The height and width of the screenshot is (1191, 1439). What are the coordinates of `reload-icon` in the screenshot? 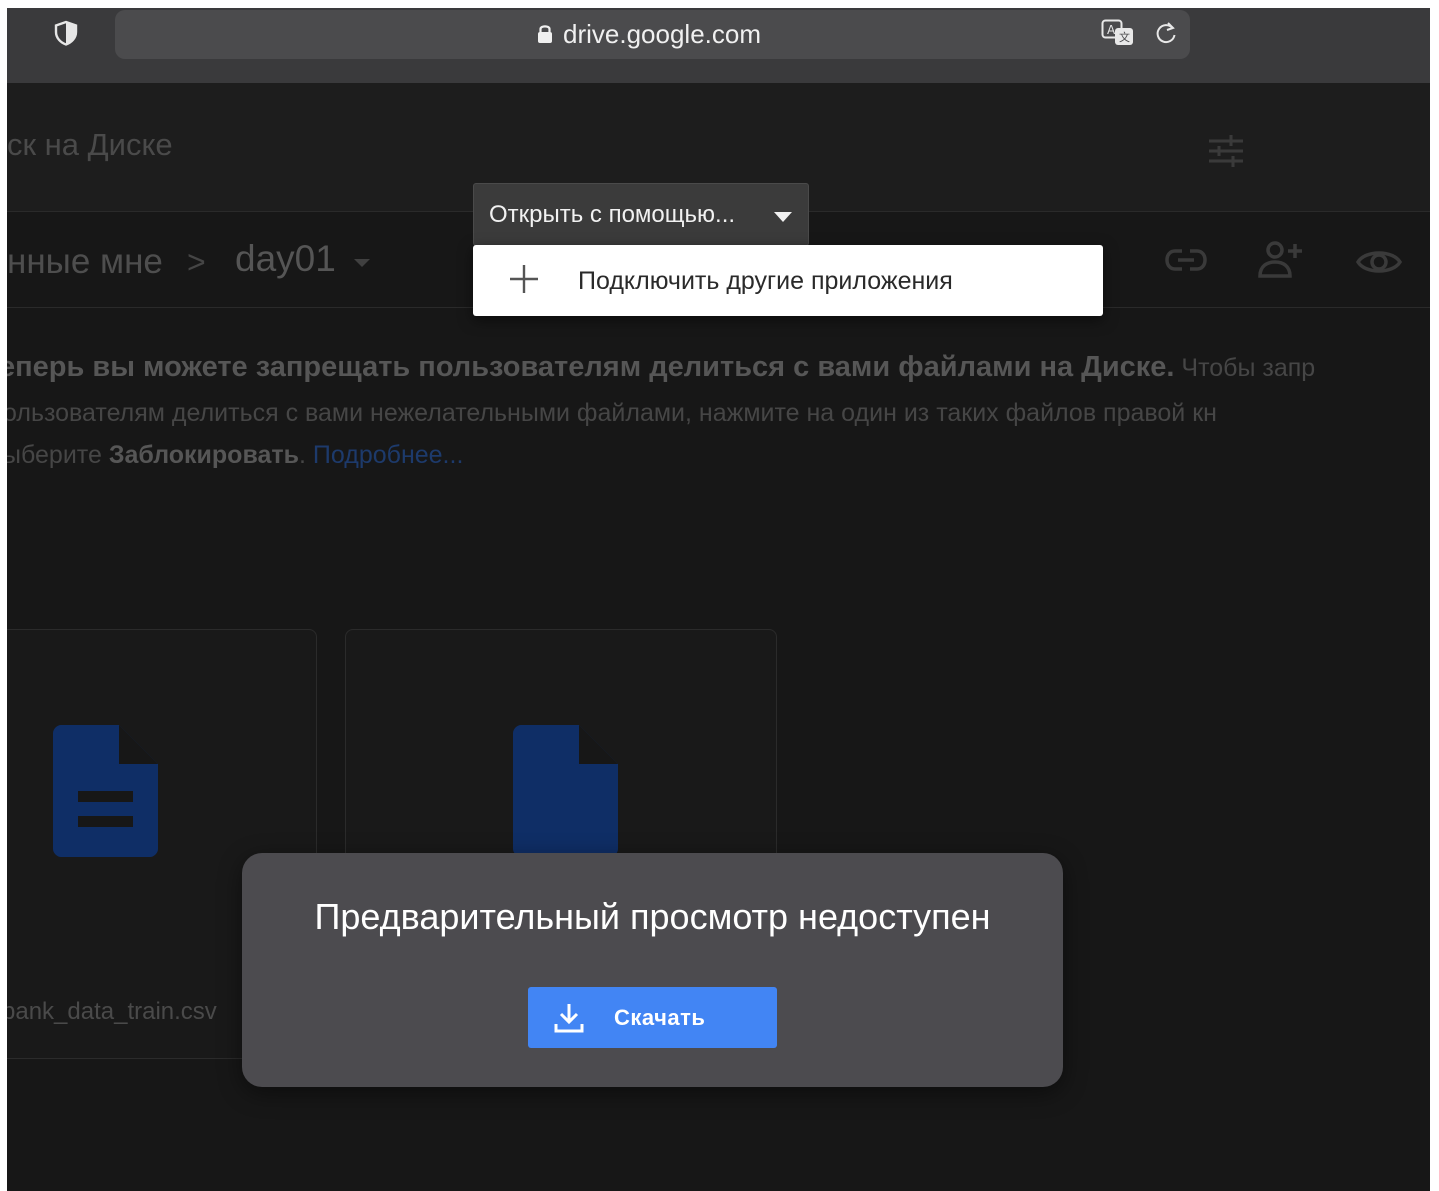 It's located at (1166, 33).